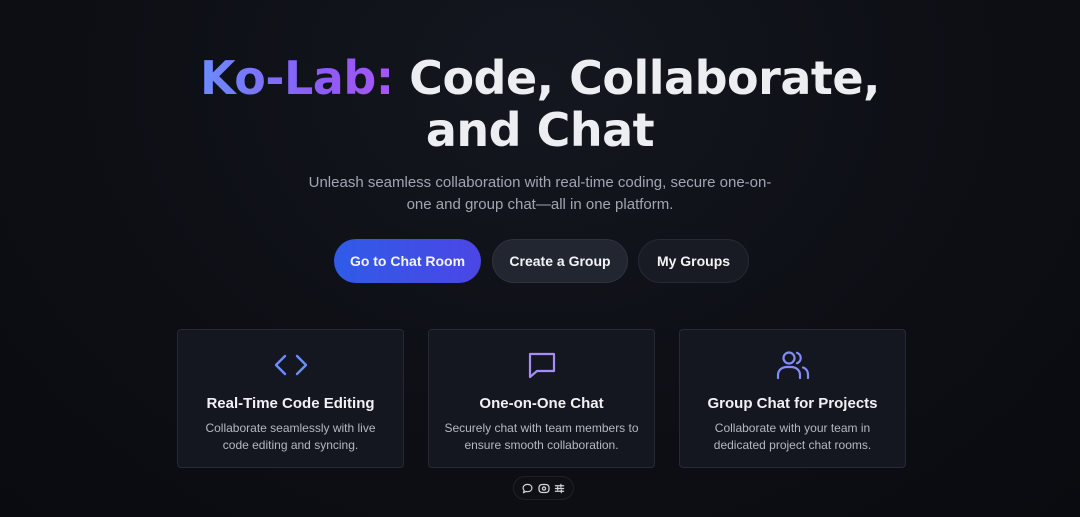 Image resolution: width=1080 pixels, height=517 pixels. I want to click on eye-icon, so click(544, 488).